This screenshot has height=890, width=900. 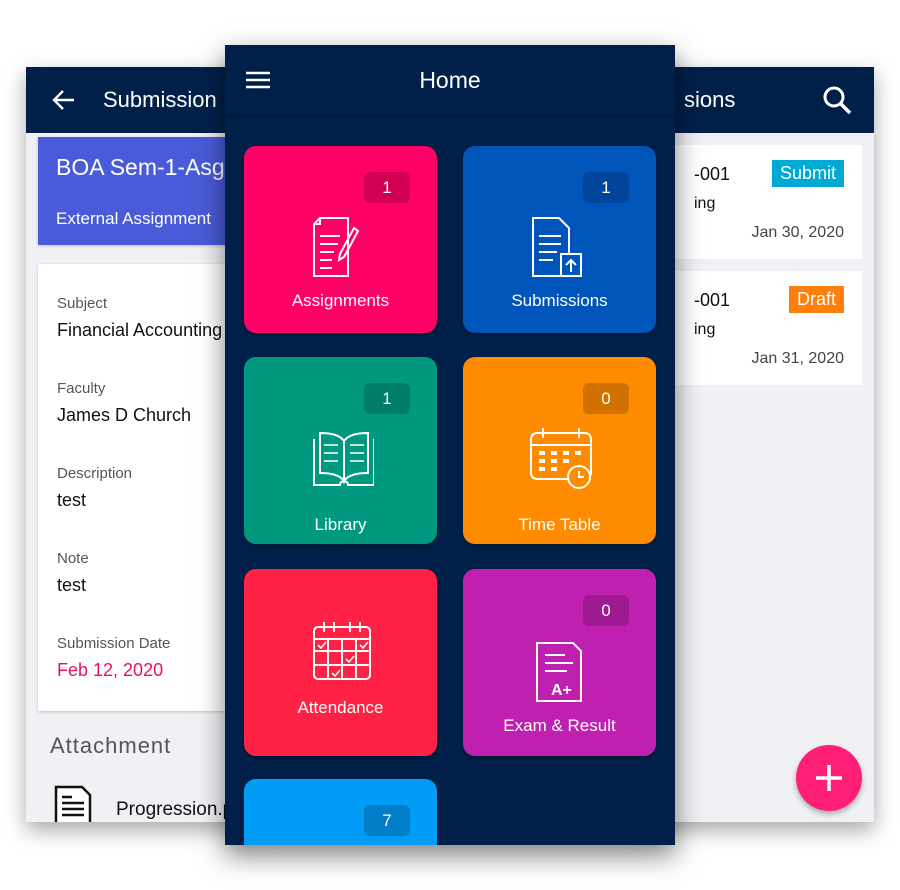 What do you see at coordinates (82, 303) in the screenshot?
I see `subject-label: Subject` at bounding box center [82, 303].